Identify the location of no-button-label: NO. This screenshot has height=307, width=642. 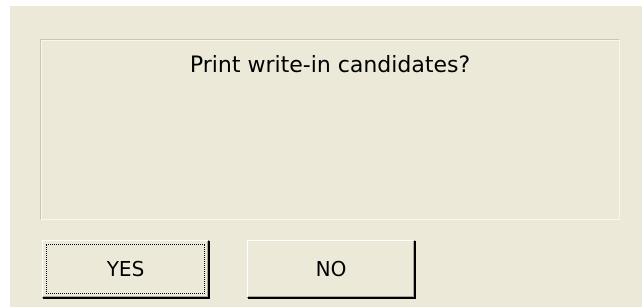
(331, 269).